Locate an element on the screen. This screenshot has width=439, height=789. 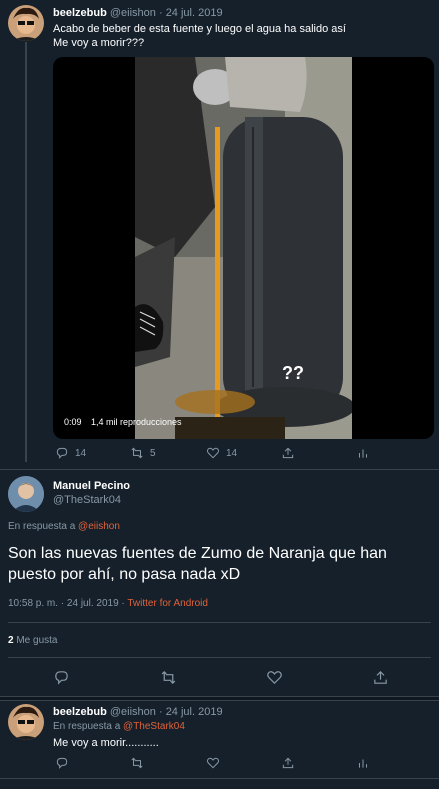
tweet-text-line-2: Me voy a morir??? is located at coordinates (99, 43).